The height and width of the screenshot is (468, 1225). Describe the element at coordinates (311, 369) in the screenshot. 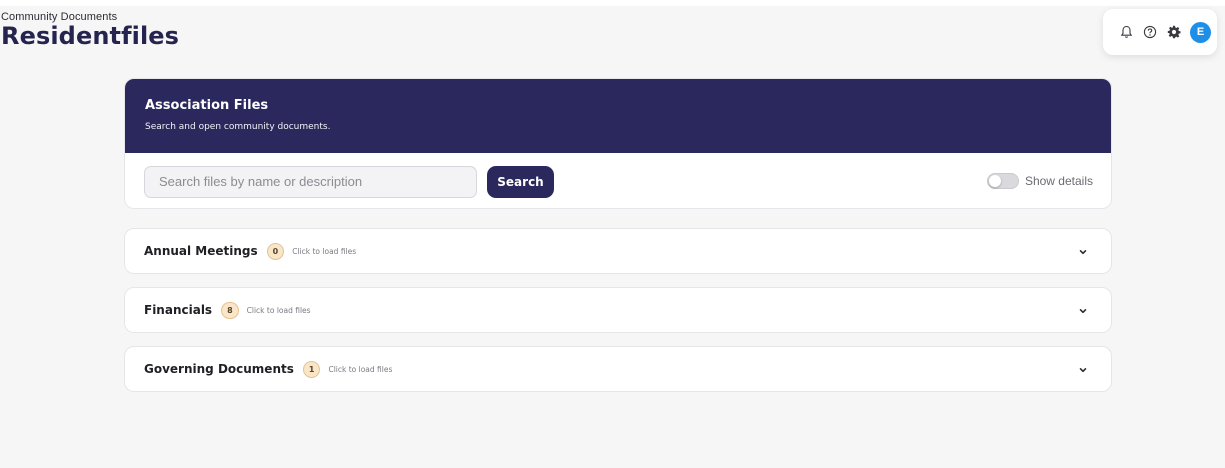

I see `file-count-badge: 1` at that location.